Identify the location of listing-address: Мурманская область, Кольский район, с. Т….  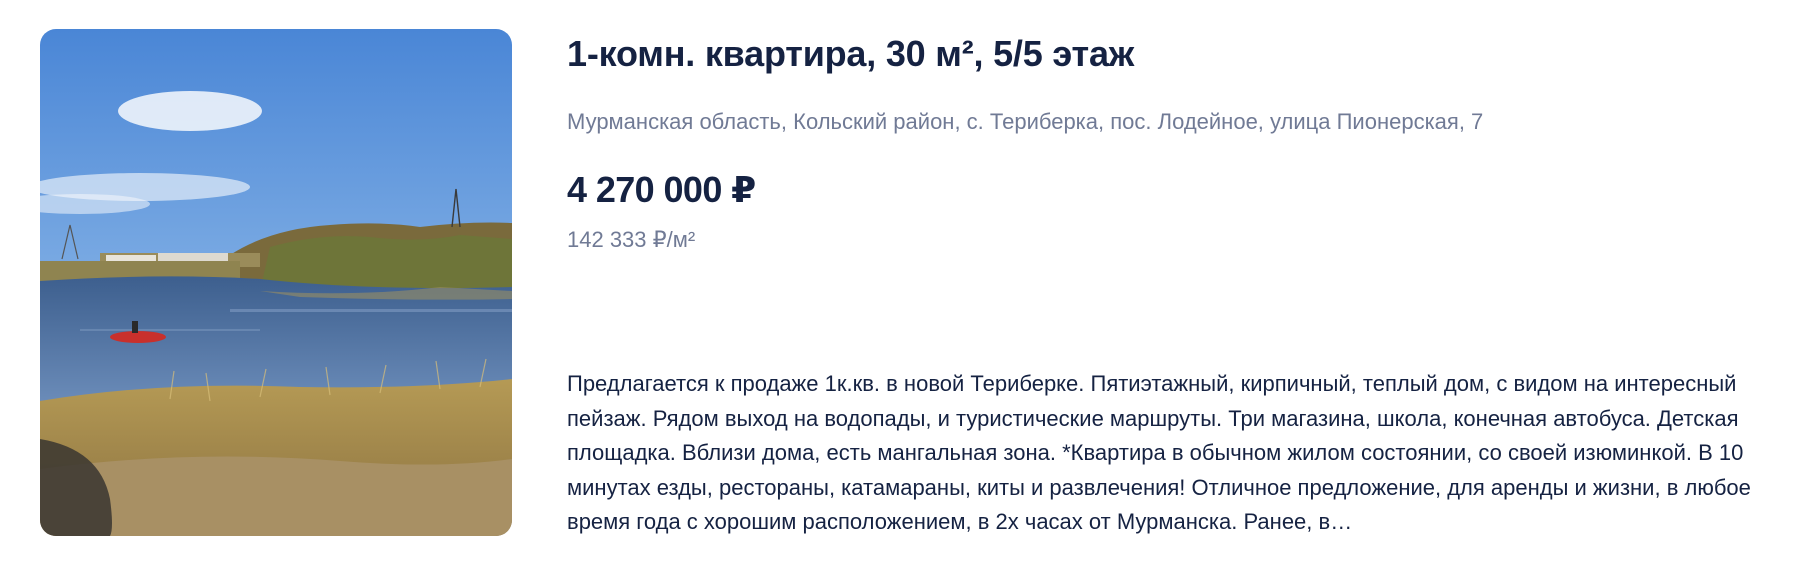
(1025, 122).